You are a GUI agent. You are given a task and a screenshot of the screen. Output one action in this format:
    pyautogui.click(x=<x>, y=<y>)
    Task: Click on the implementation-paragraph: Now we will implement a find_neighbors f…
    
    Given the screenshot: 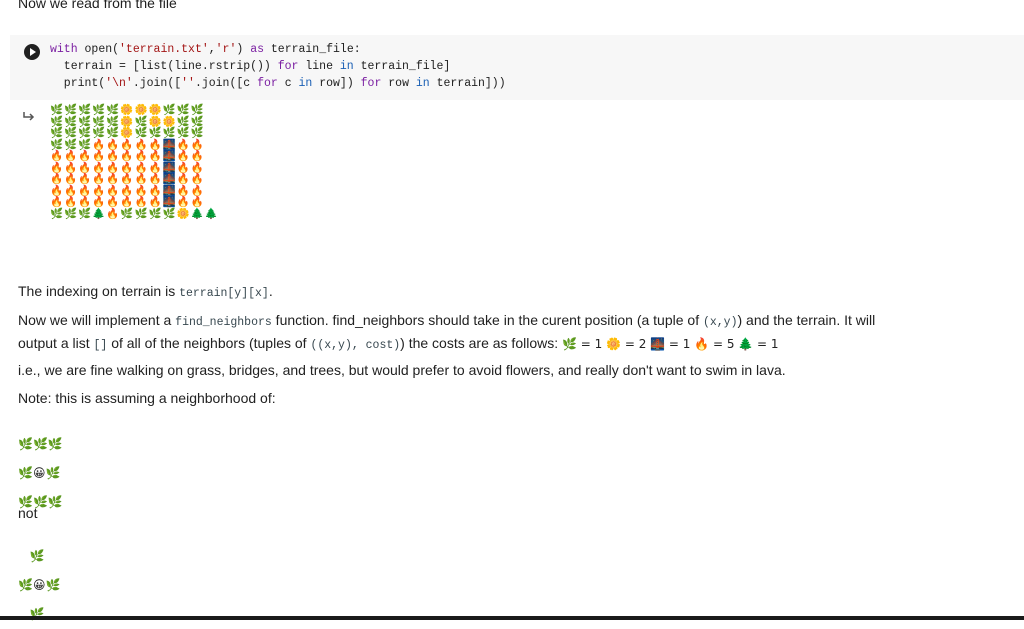 What is the action you would take?
    pyautogui.click(x=518, y=333)
    